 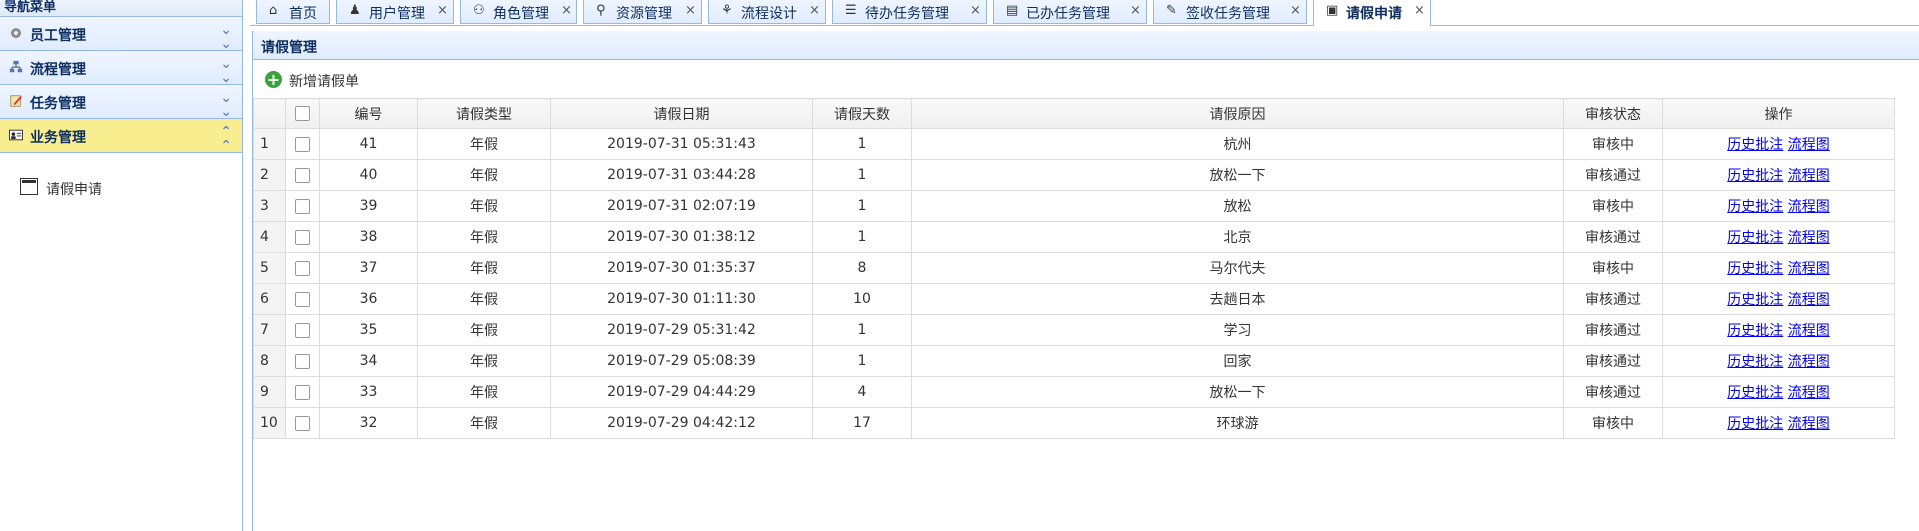 I want to click on cell-status: 审核通过, so click(x=1613, y=175).